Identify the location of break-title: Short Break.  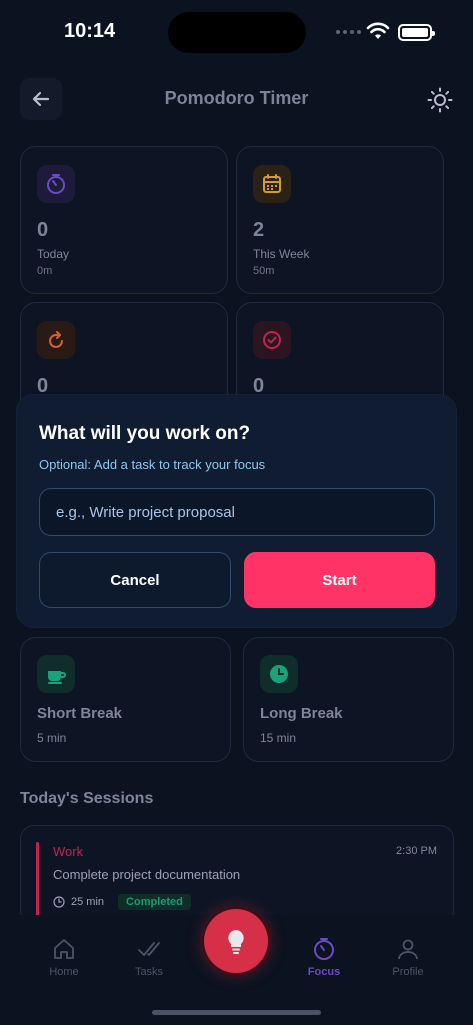
(80, 713).